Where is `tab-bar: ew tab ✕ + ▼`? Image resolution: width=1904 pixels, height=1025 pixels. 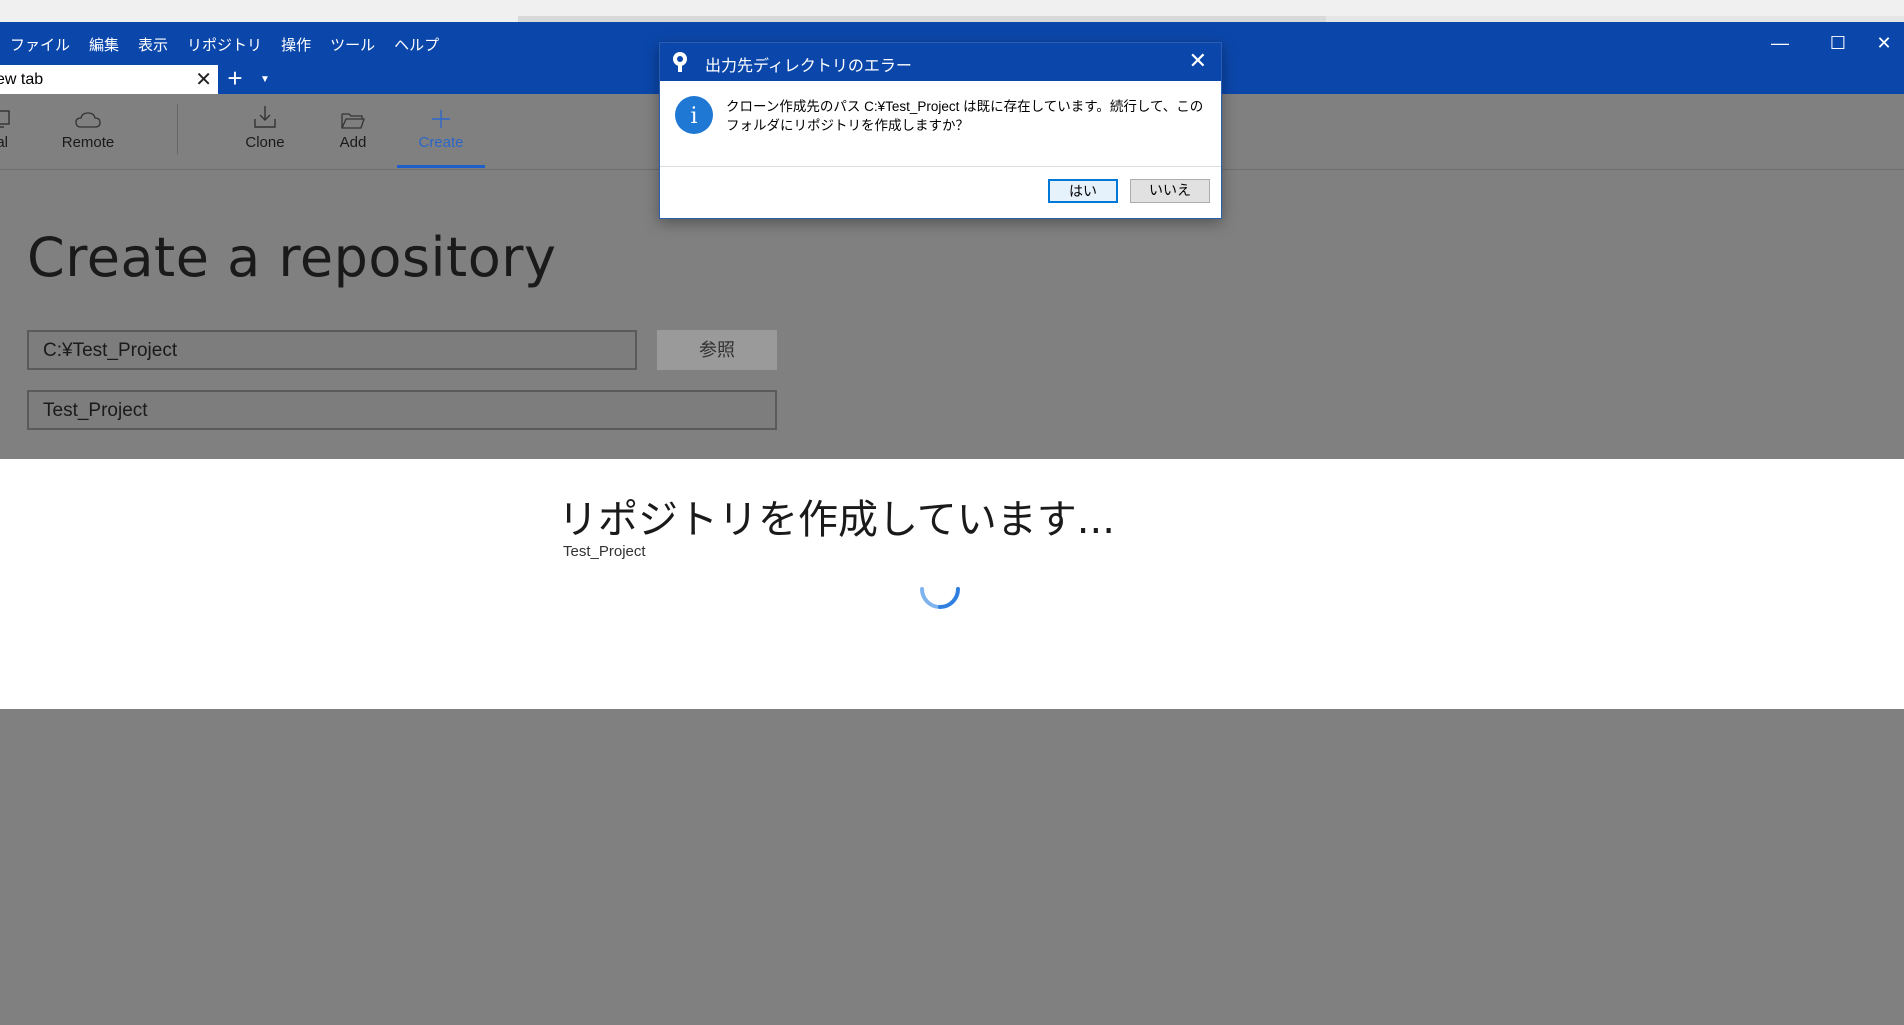 tab-bar: ew tab ✕ + ▼ is located at coordinates (139, 79).